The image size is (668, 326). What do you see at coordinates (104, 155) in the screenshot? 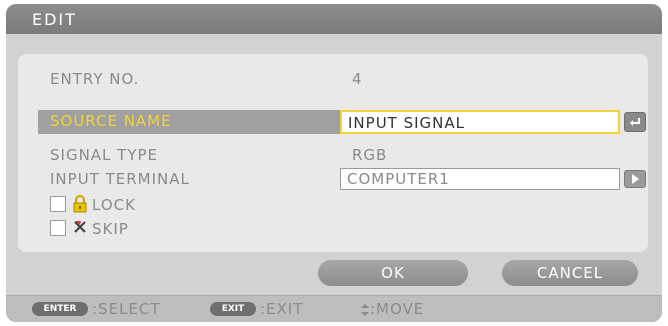
I see `signal-type-label: SIGNAL TYPE` at bounding box center [104, 155].